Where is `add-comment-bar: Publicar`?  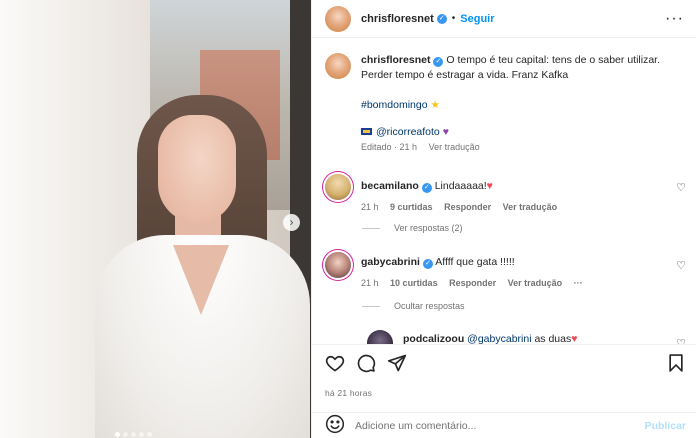 add-comment-bar: Publicar is located at coordinates (504, 425).